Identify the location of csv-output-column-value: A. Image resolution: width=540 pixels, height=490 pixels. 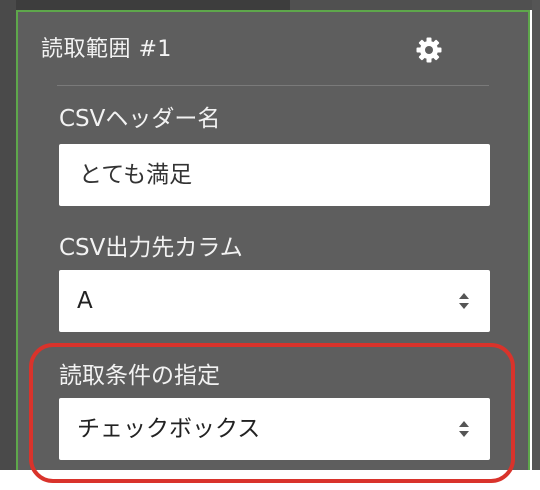
(85, 301).